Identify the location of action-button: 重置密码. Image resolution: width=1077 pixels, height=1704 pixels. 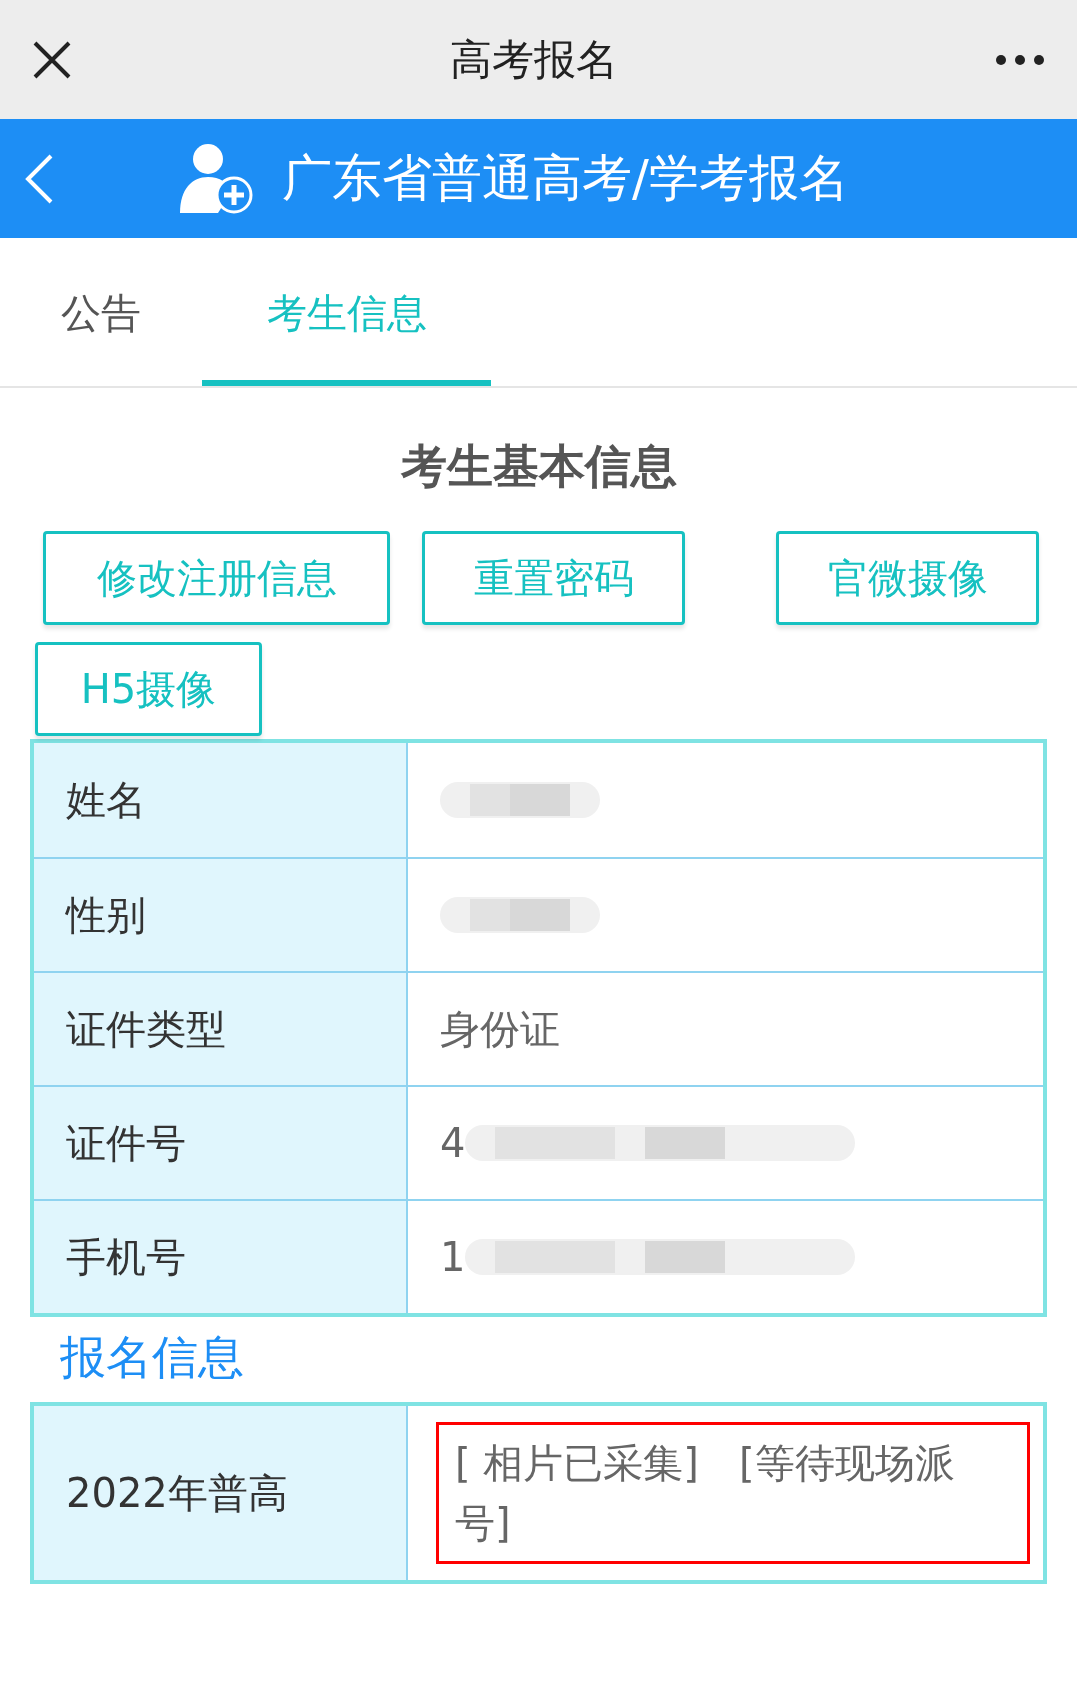
(553, 578).